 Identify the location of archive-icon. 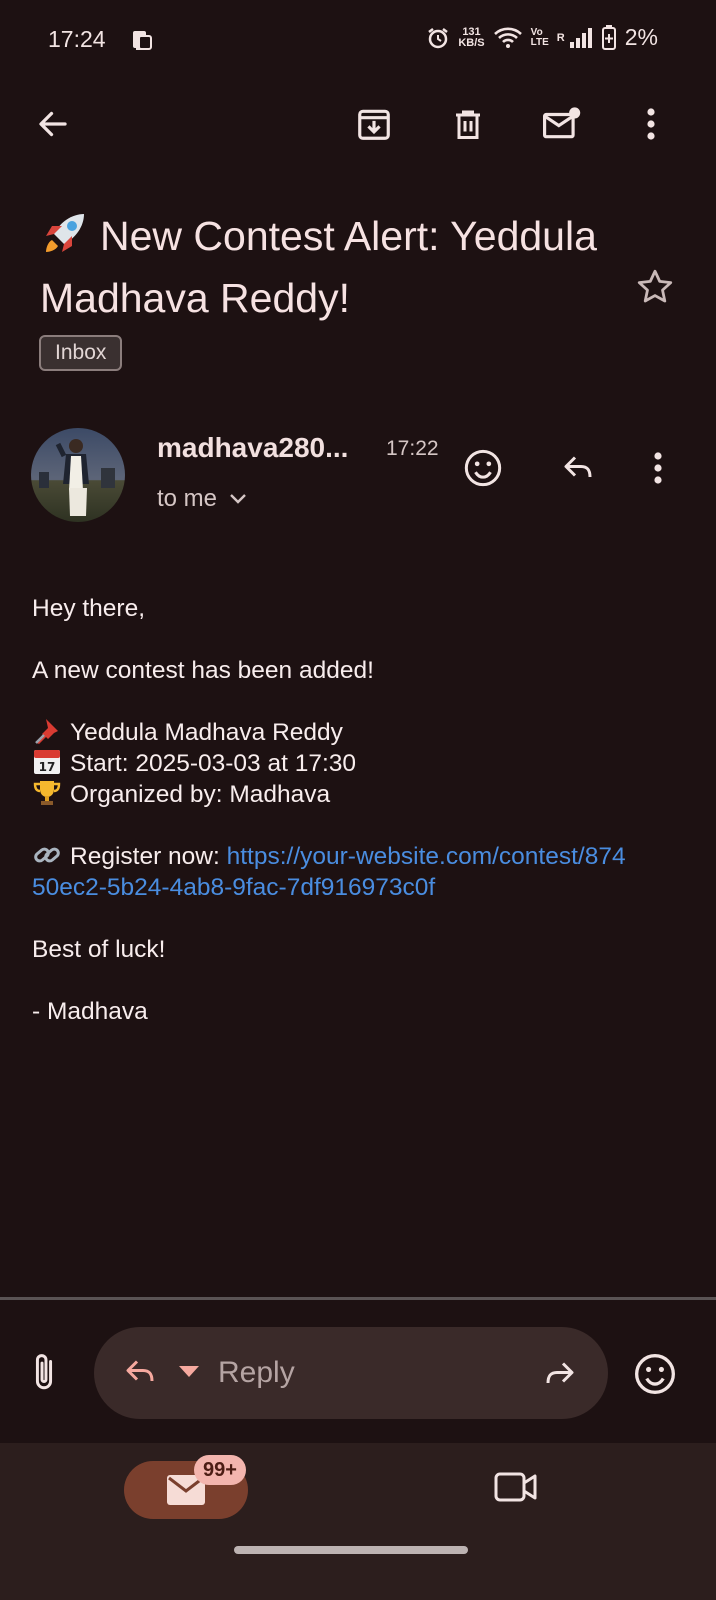
(374, 124).